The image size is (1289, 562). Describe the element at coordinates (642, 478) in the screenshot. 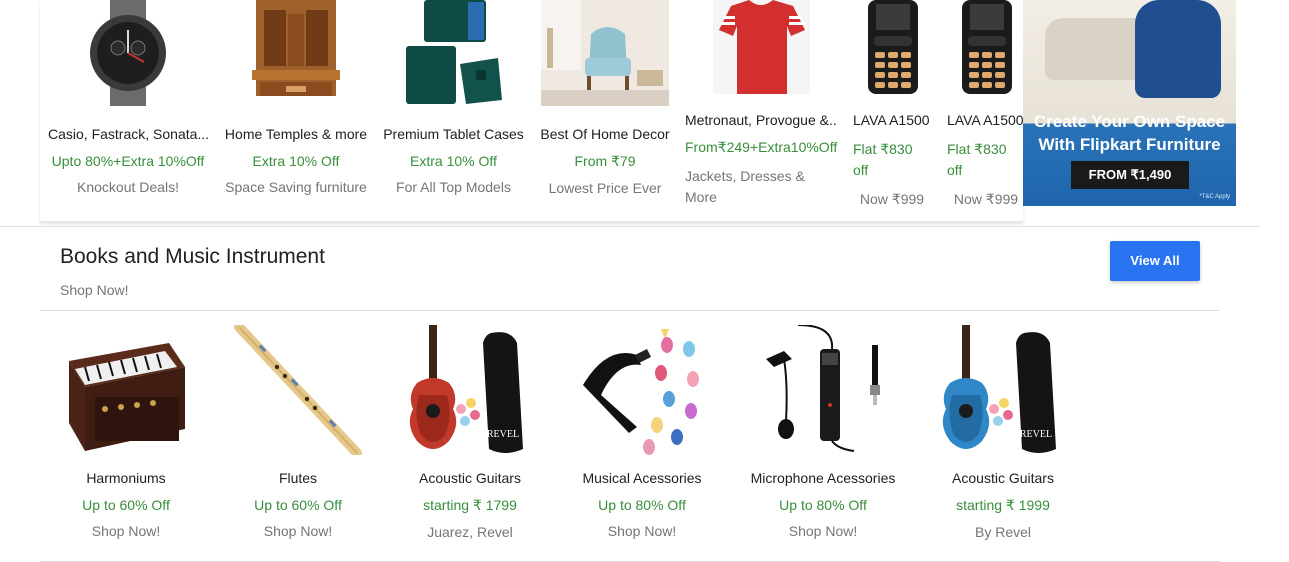

I see `card-name: Musical Acessories` at that location.